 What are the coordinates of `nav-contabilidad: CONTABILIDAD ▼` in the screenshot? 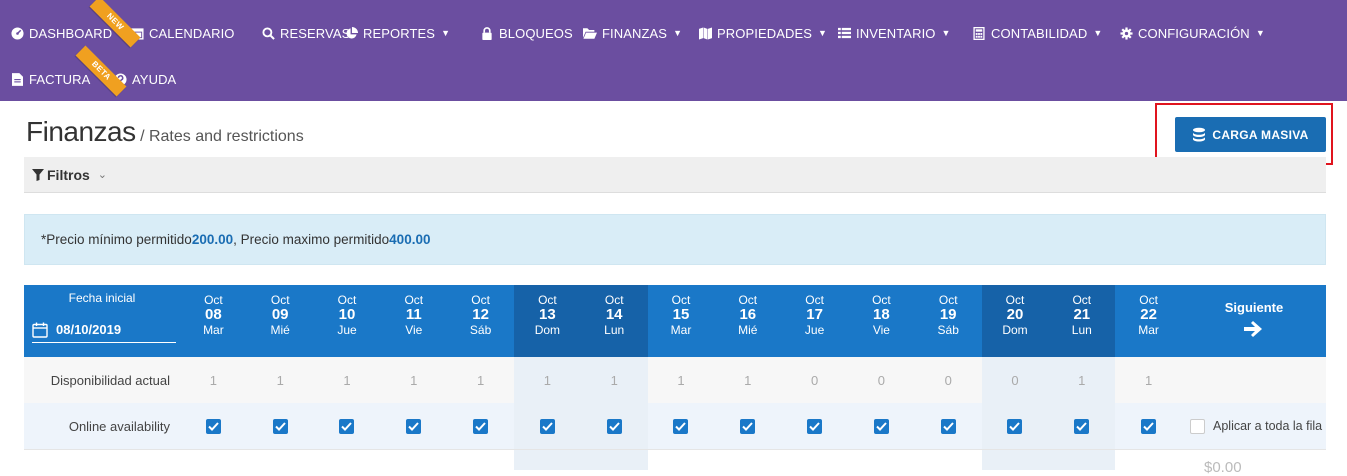 It's located at (1037, 33).